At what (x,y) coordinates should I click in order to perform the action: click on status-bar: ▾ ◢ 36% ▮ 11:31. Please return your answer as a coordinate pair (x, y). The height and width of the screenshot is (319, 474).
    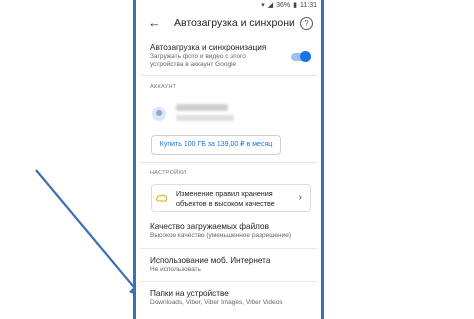
    Looking at the image, I should click on (228, 5).